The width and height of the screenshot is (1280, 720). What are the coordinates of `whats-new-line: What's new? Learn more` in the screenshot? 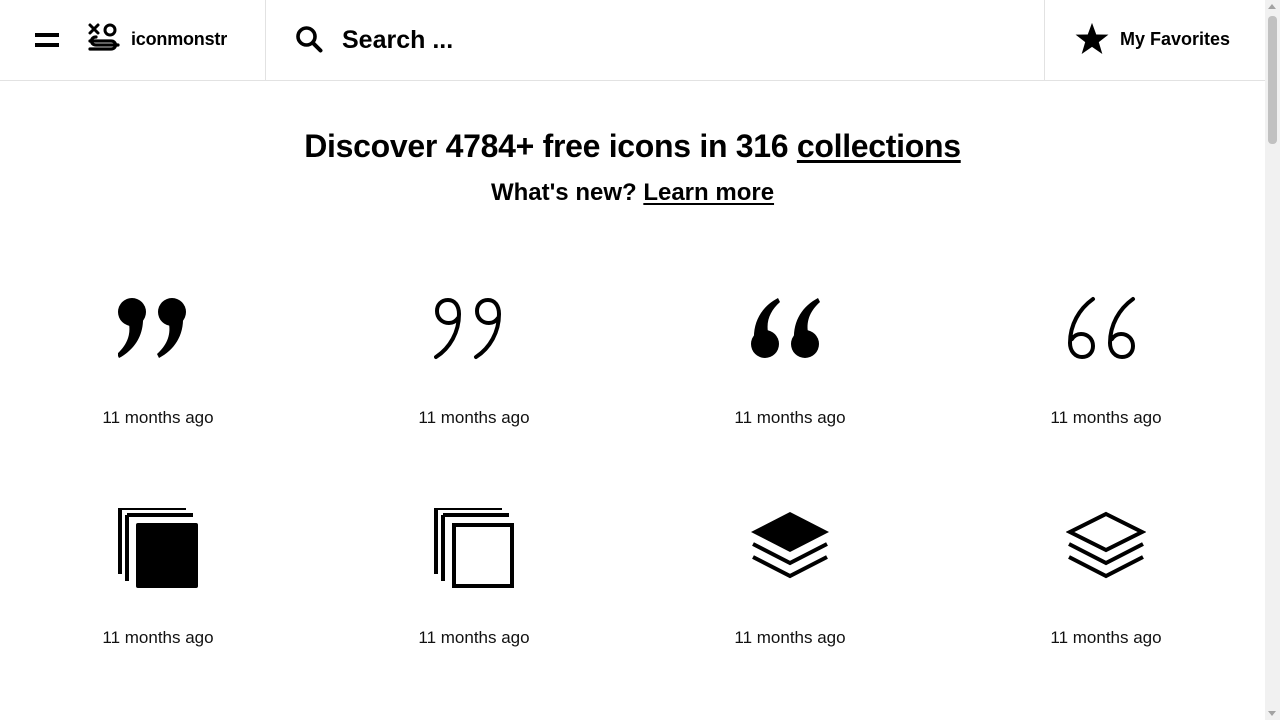 It's located at (632, 193).